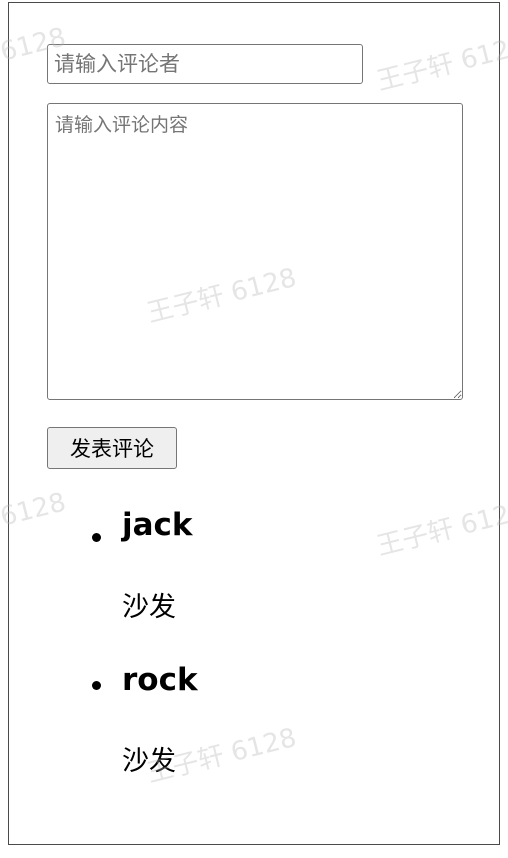  Describe the element at coordinates (112, 448) in the screenshot. I see `post-comment-button: 发表评论` at that location.